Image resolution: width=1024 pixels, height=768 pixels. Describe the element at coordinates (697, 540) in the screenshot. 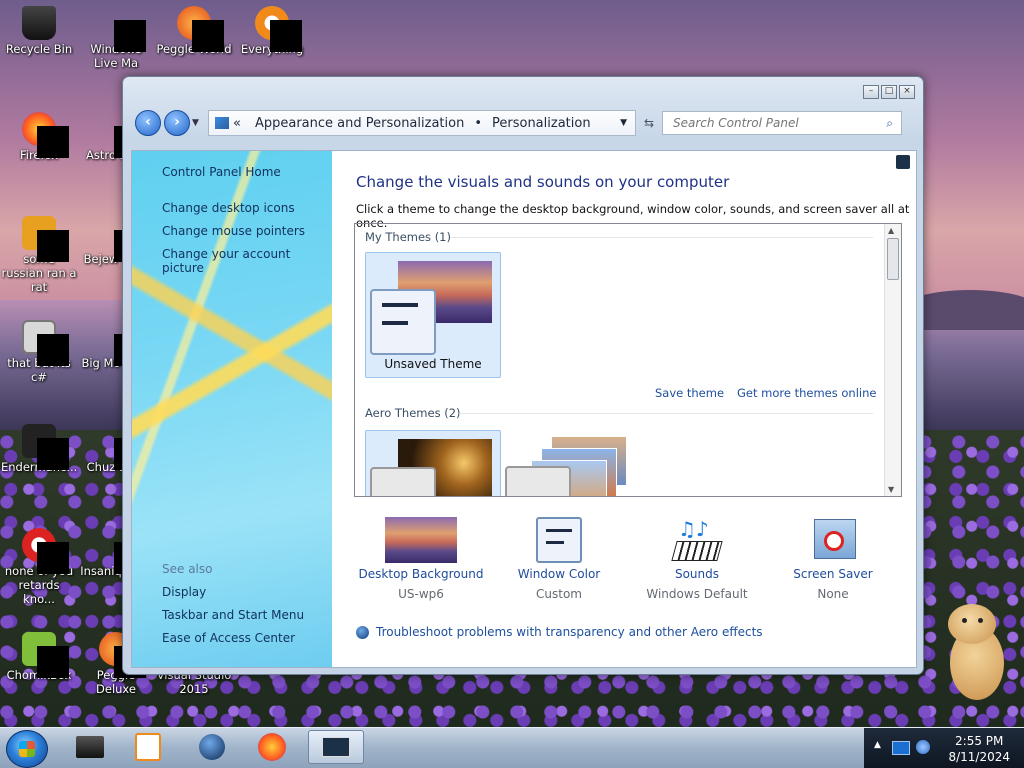

I see `sounds-icon: ♫♪` at that location.